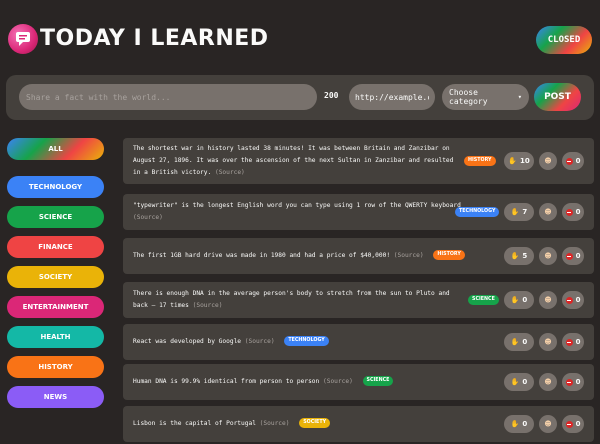 Image resolution: width=600 pixels, height=444 pixels. Describe the element at coordinates (315, 423) in the screenshot. I see `fact-category-tag: Society` at that location.